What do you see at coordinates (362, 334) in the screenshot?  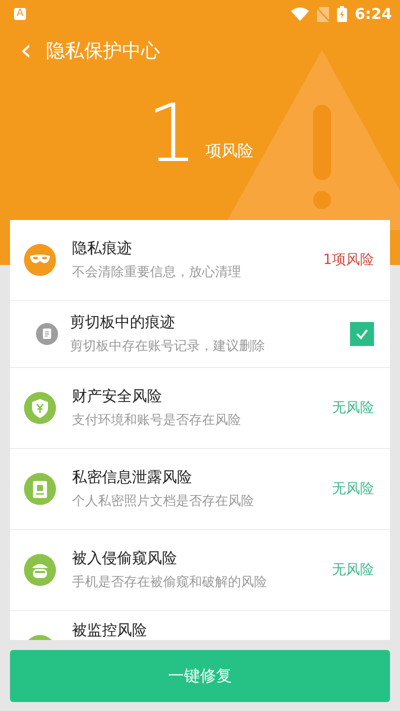 I see `checkbox` at bounding box center [362, 334].